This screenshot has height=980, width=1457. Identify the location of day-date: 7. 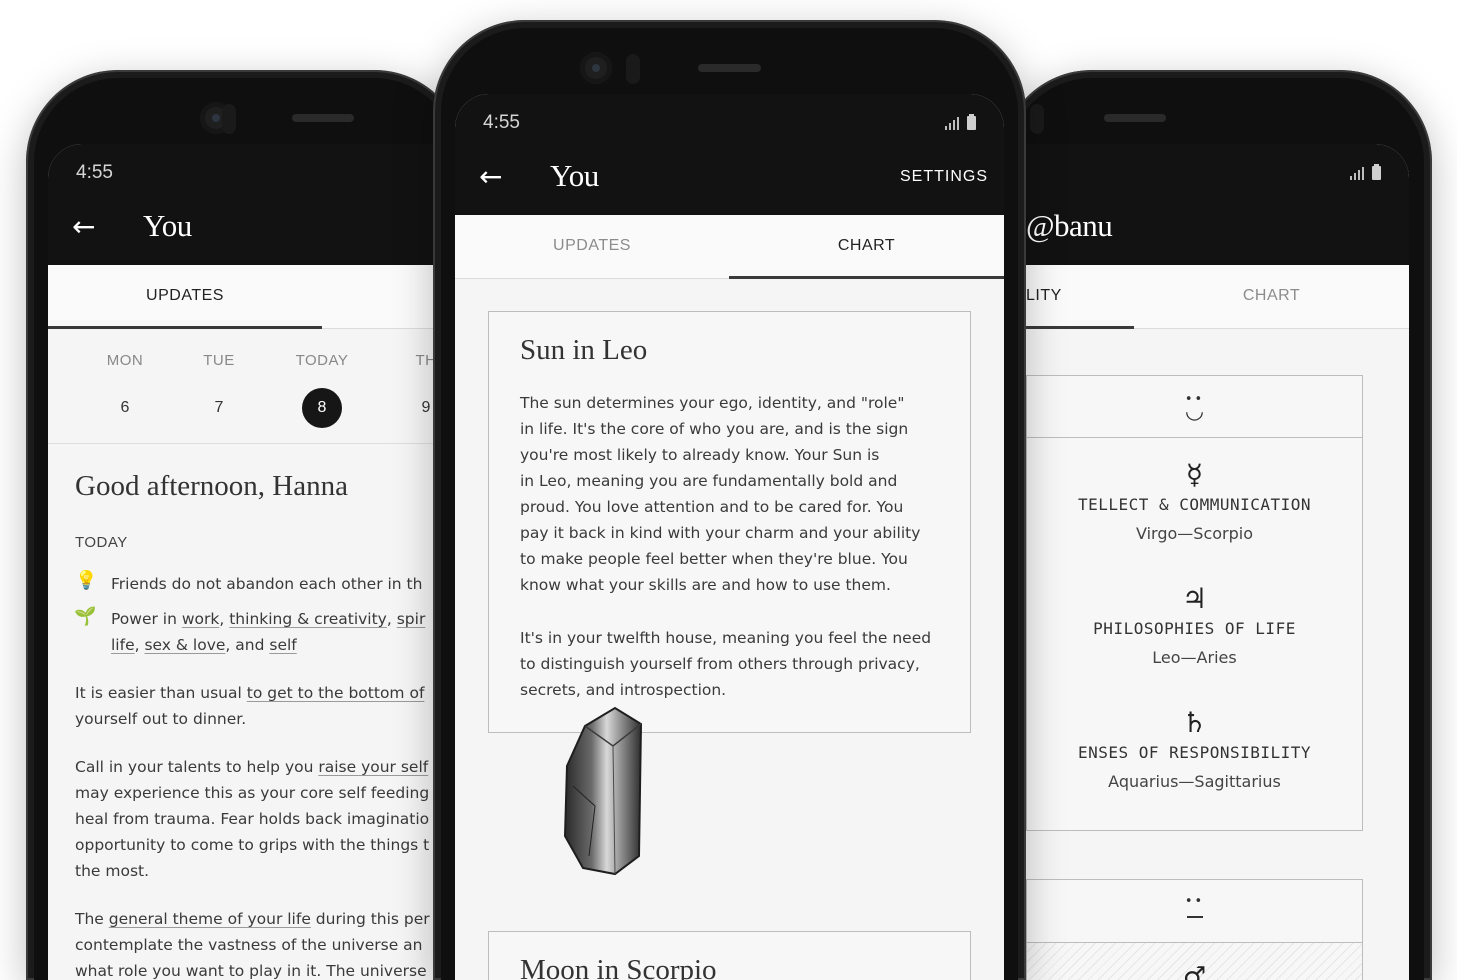
(219, 407).